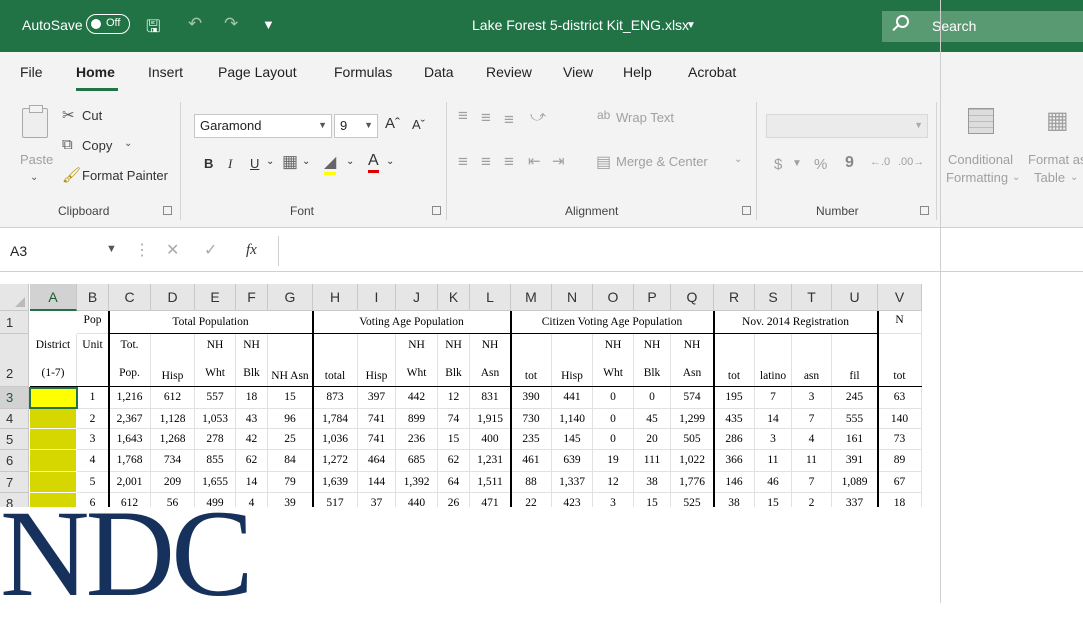  I want to click on cancel-icon: ✕, so click(172, 250).